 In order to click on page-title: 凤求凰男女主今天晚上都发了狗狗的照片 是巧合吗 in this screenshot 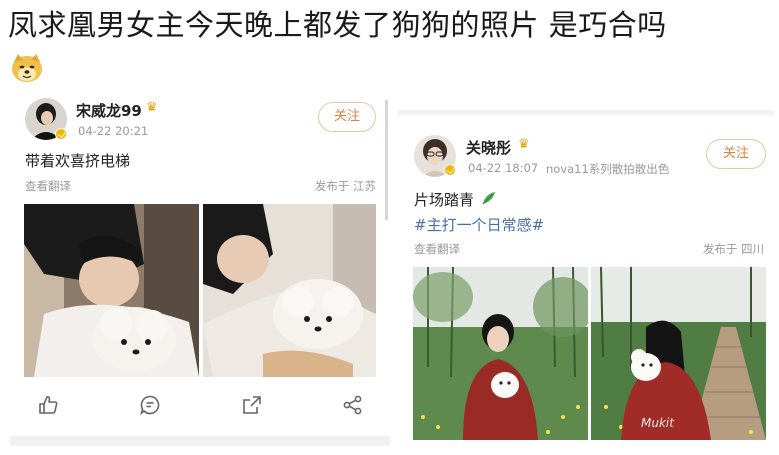, I will do `click(337, 25)`.